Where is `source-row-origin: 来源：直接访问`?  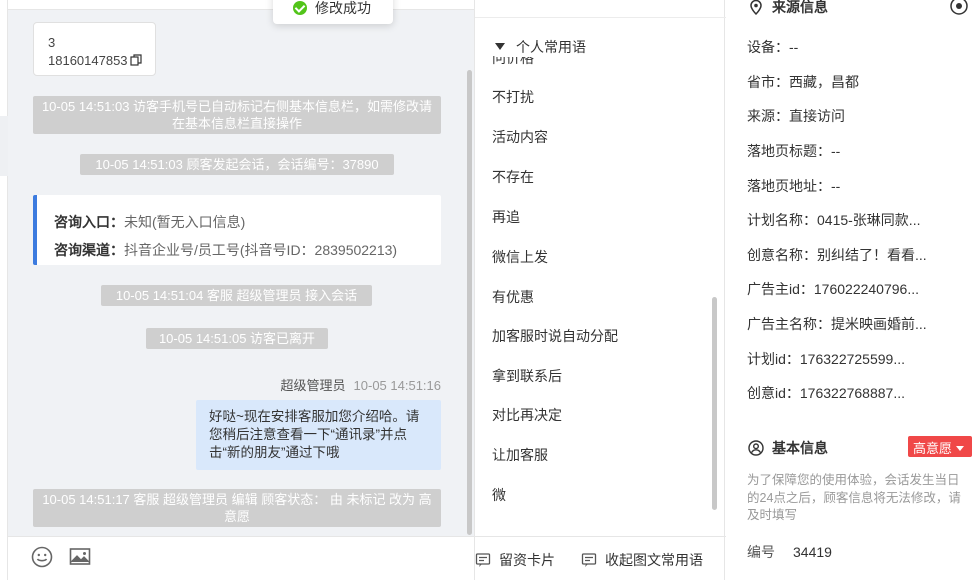
source-row-origin: 来源：直接访问 is located at coordinates (796, 116).